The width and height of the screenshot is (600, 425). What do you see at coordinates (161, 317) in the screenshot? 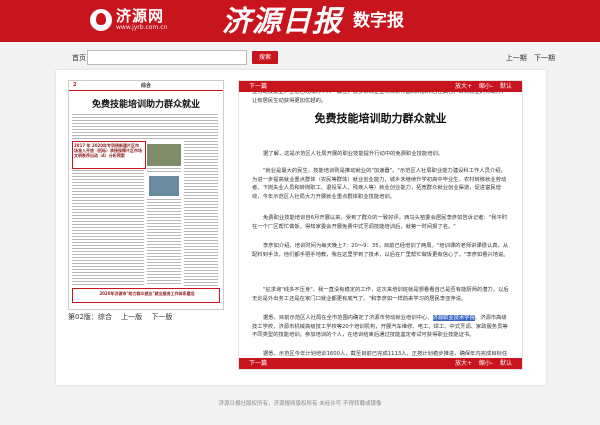
I see `next-page-link: 下一版` at bounding box center [161, 317].